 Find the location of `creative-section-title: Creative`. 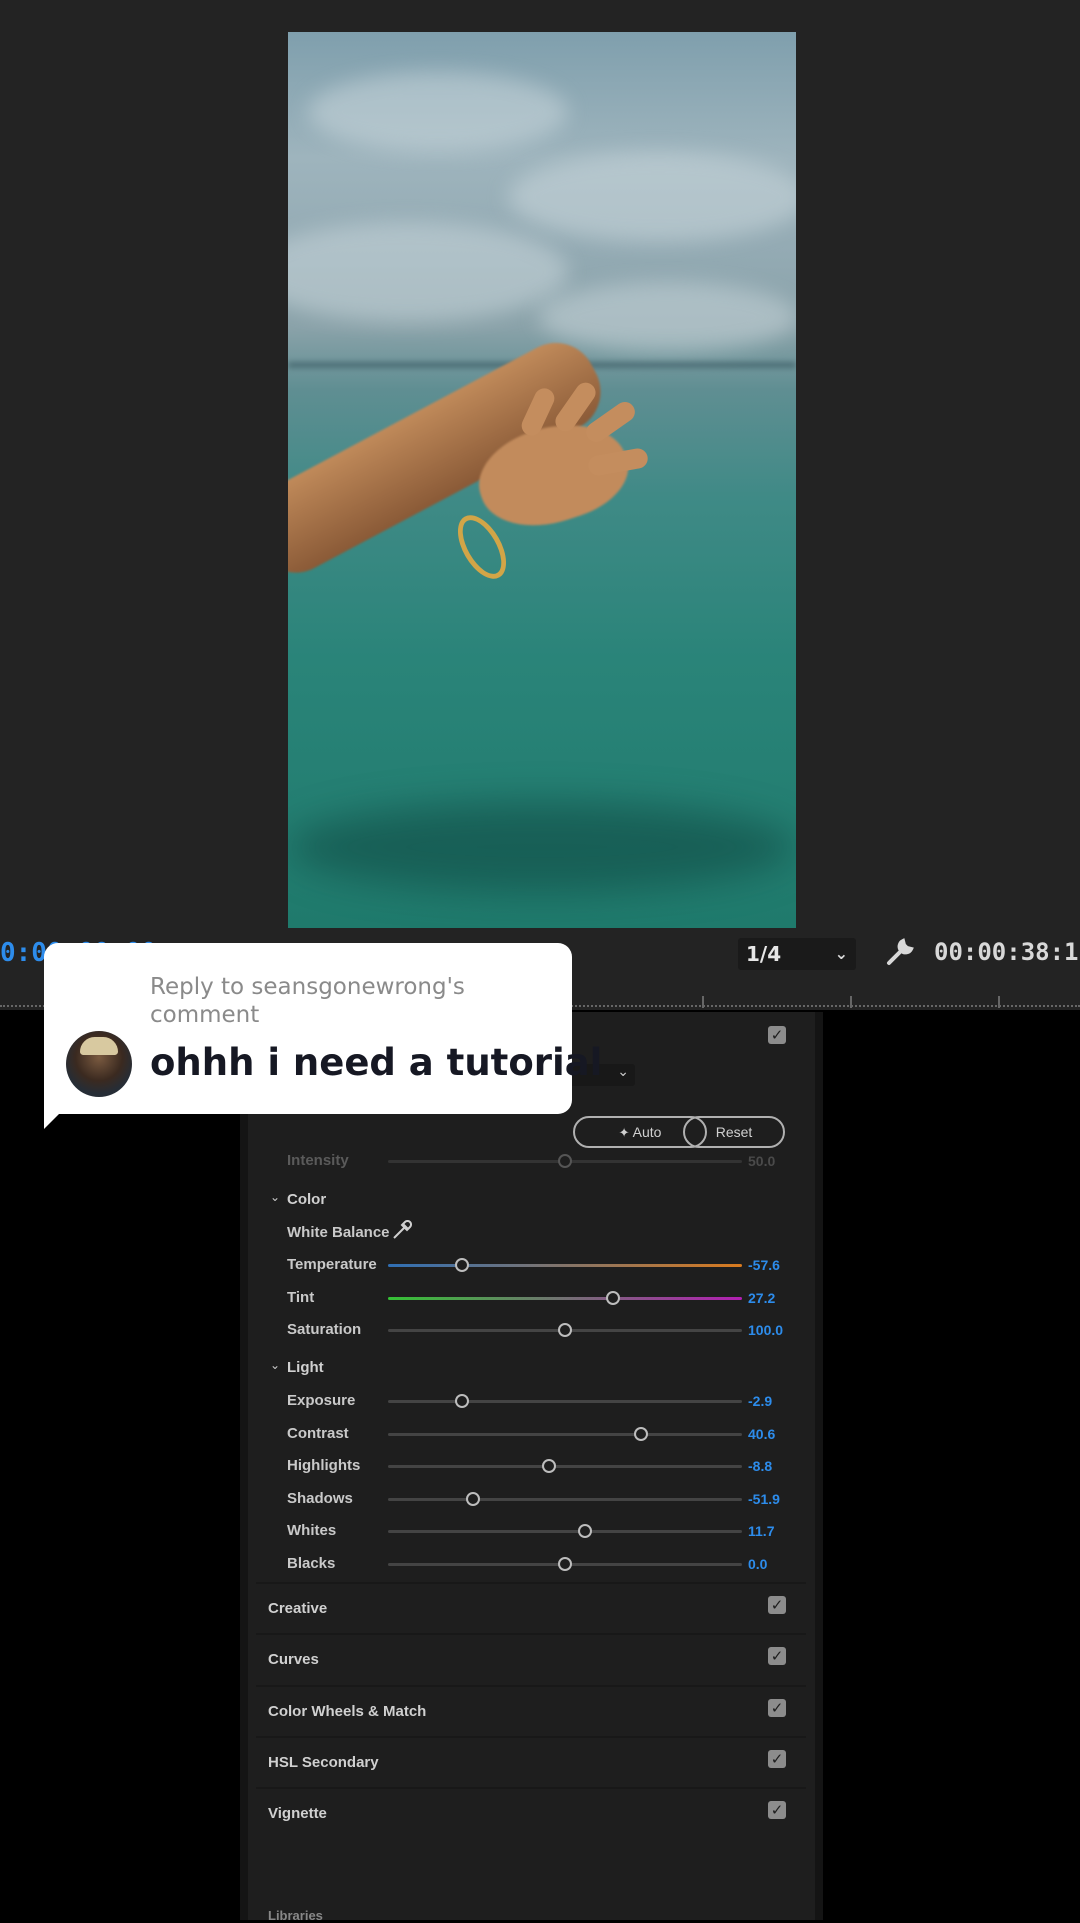

creative-section-title: Creative is located at coordinates (297, 1608).